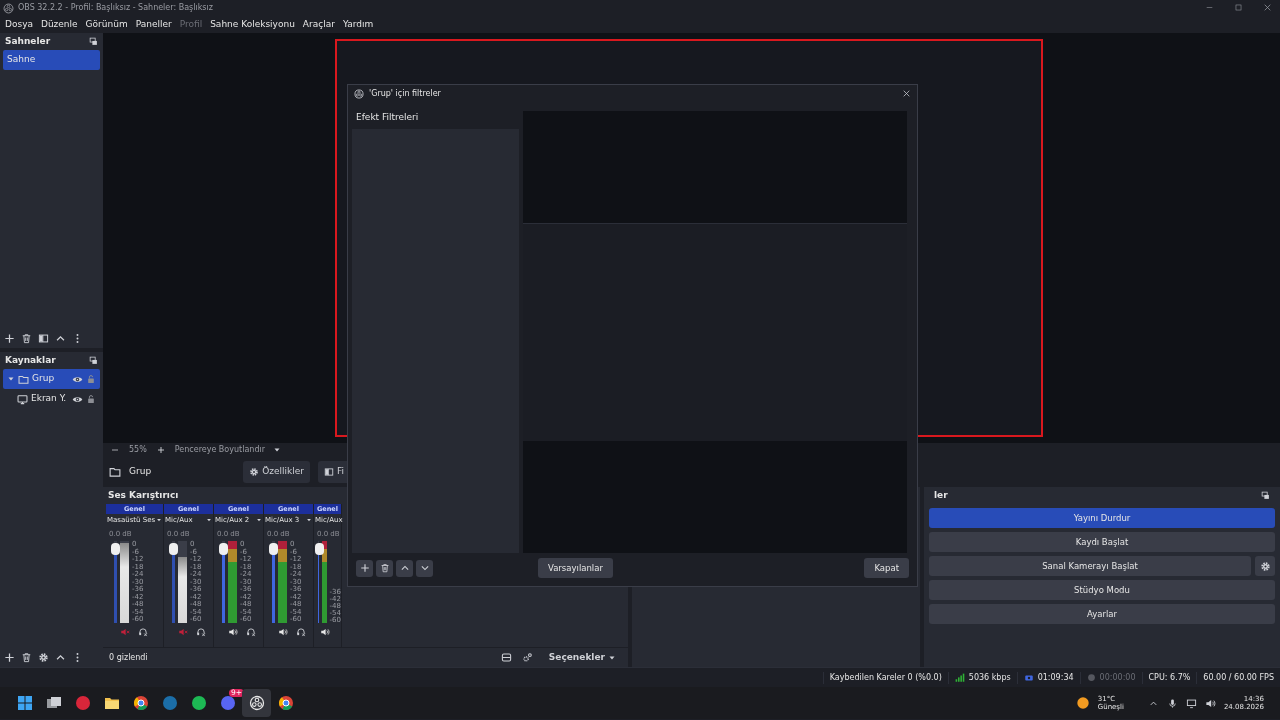 The width and height of the screenshot is (1280, 720). I want to click on bitrate: 5036 kbps, so click(989, 677).